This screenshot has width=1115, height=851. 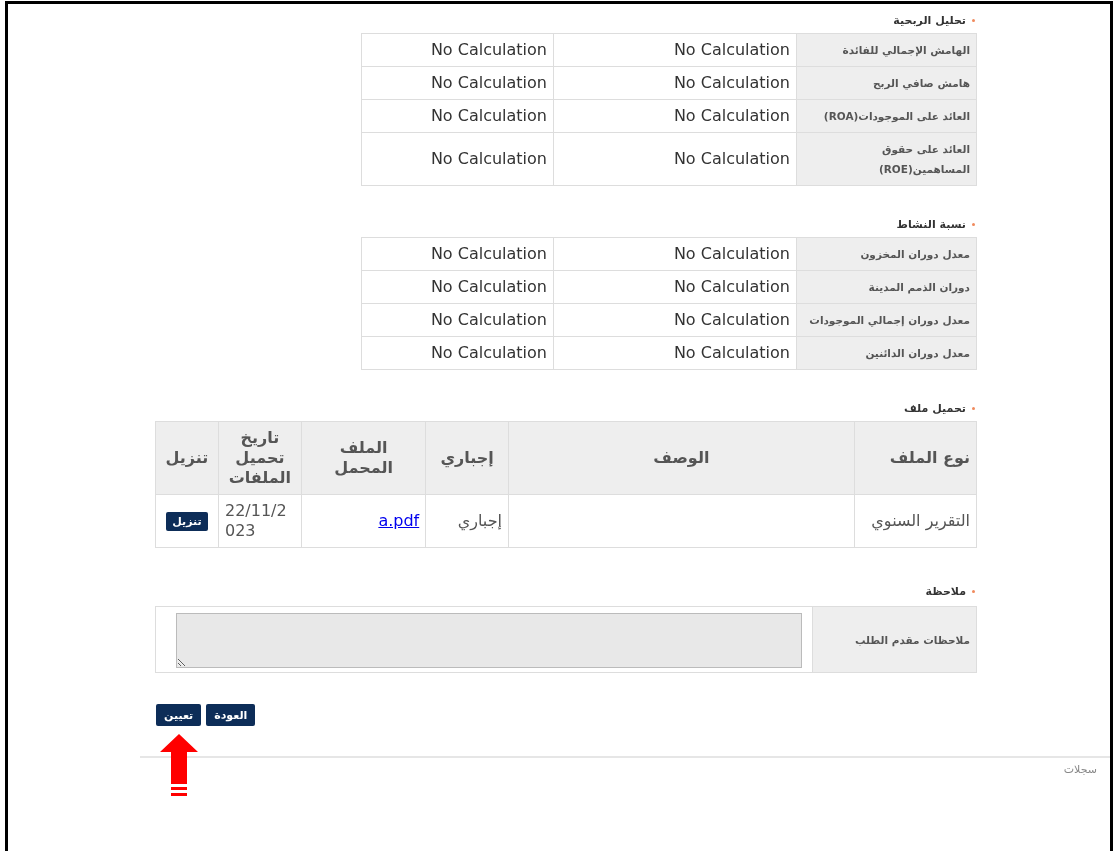 I want to click on action-button: تعيين, so click(x=179, y=715).